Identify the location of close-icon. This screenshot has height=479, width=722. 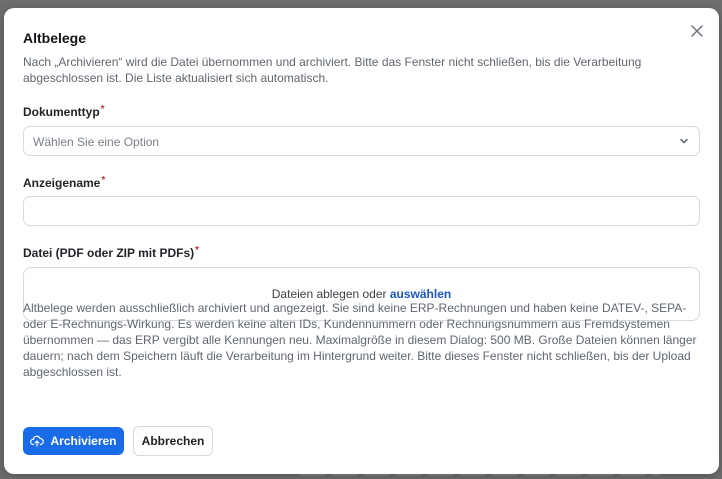
(697, 31).